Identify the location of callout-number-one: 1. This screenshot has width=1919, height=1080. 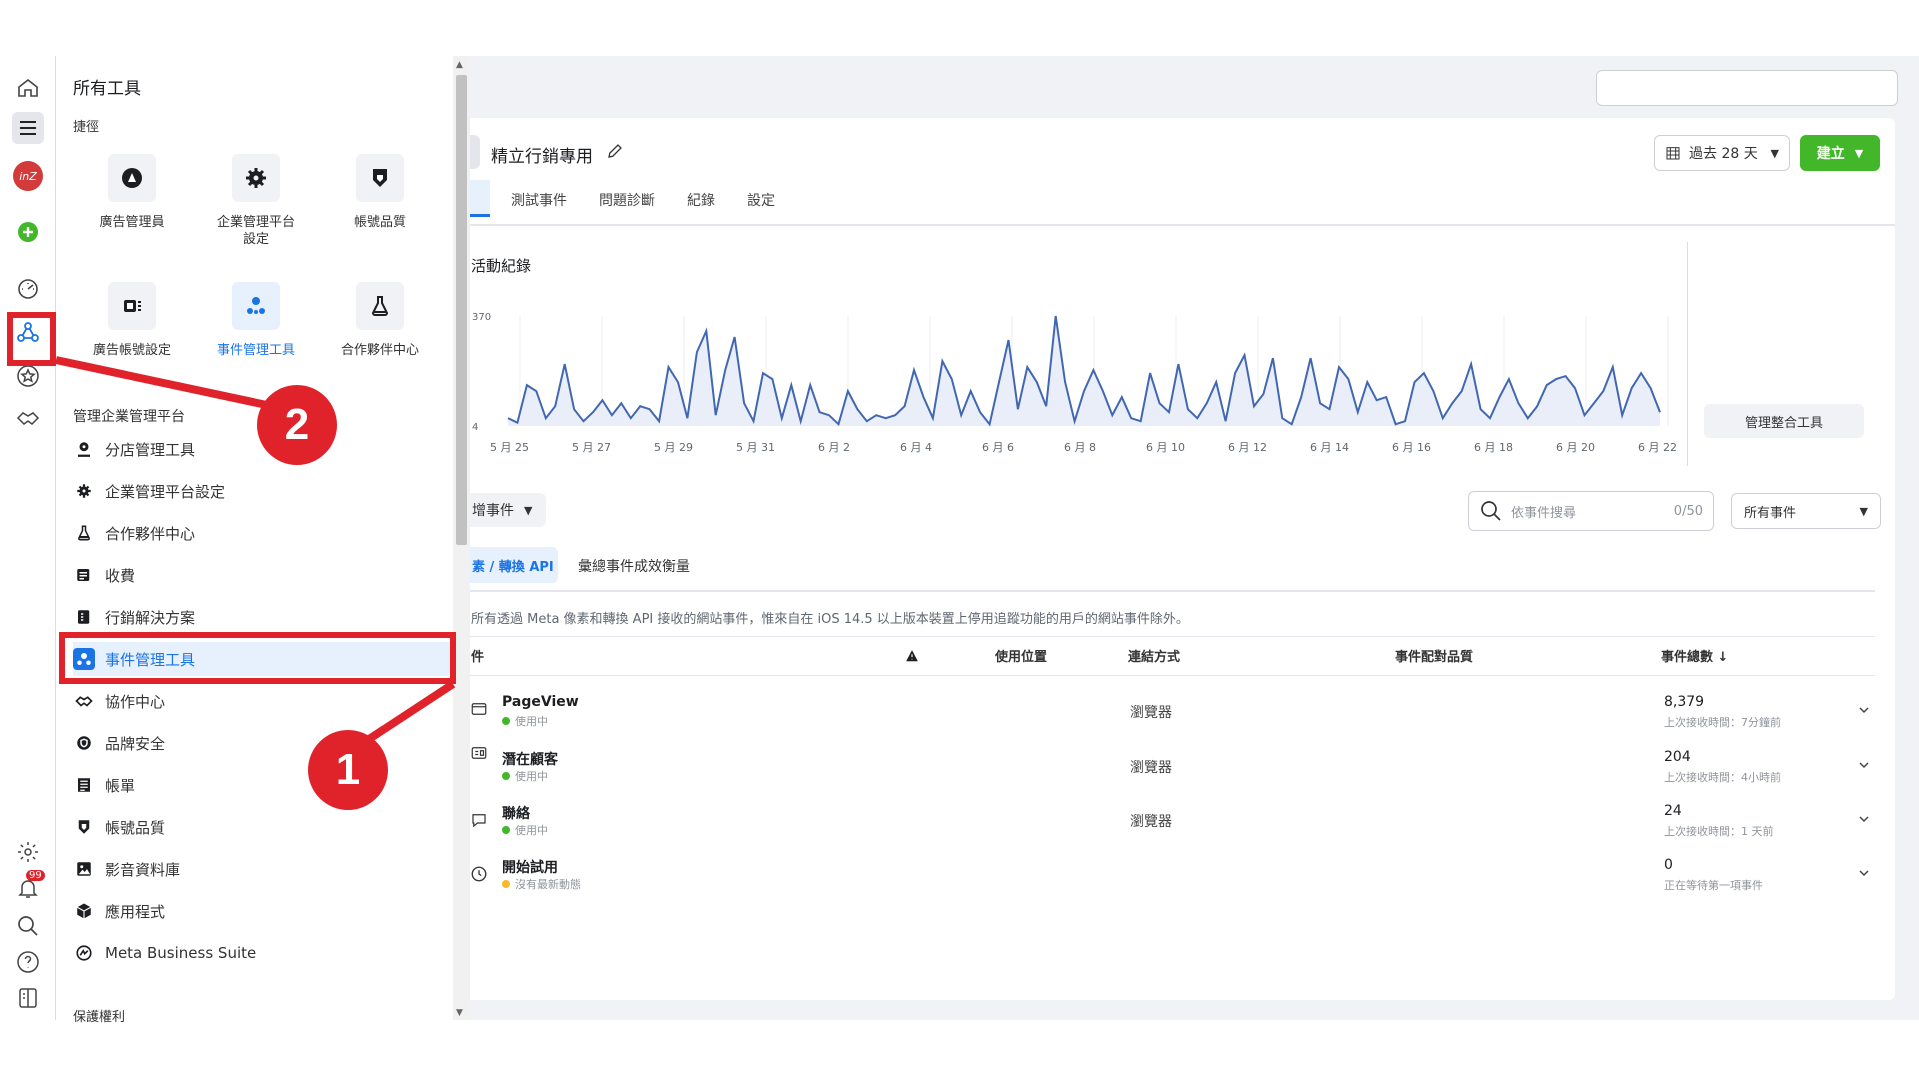
(348, 770).